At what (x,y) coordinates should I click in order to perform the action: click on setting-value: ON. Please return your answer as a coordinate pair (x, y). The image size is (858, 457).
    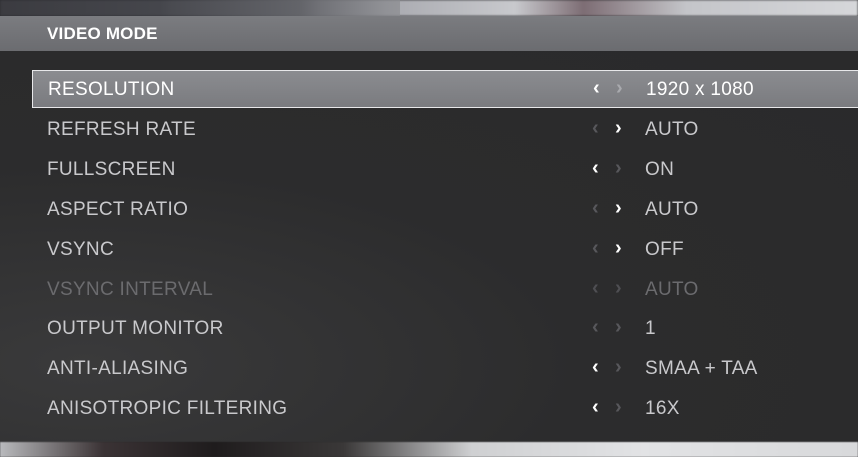
    Looking at the image, I should click on (660, 169).